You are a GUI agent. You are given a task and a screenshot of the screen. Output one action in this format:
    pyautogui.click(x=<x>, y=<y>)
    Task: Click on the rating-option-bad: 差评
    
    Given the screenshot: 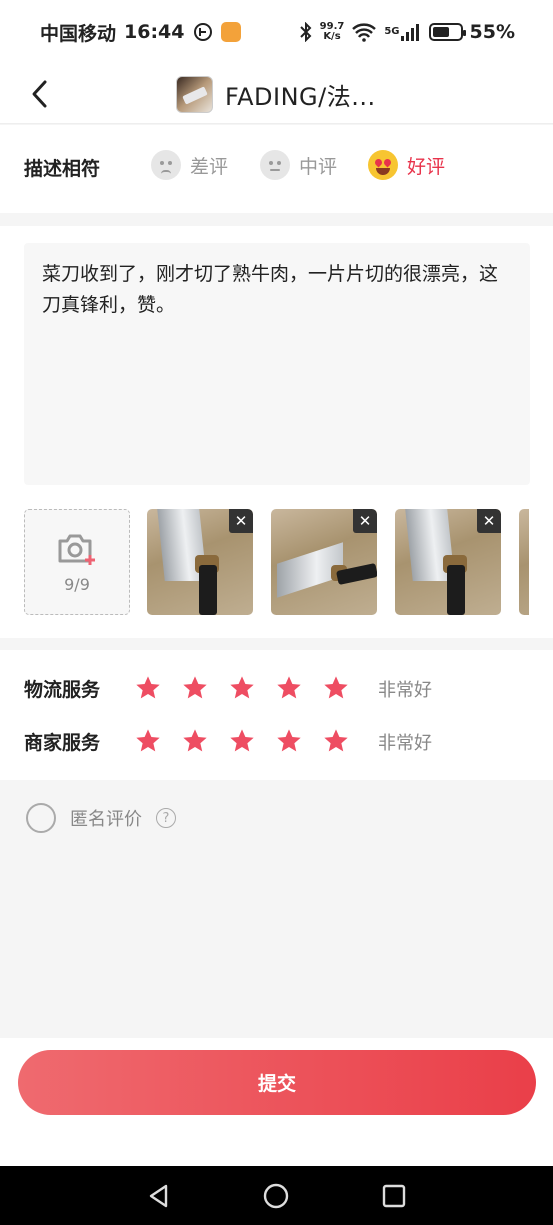 What is the action you would take?
    pyautogui.click(x=189, y=165)
    